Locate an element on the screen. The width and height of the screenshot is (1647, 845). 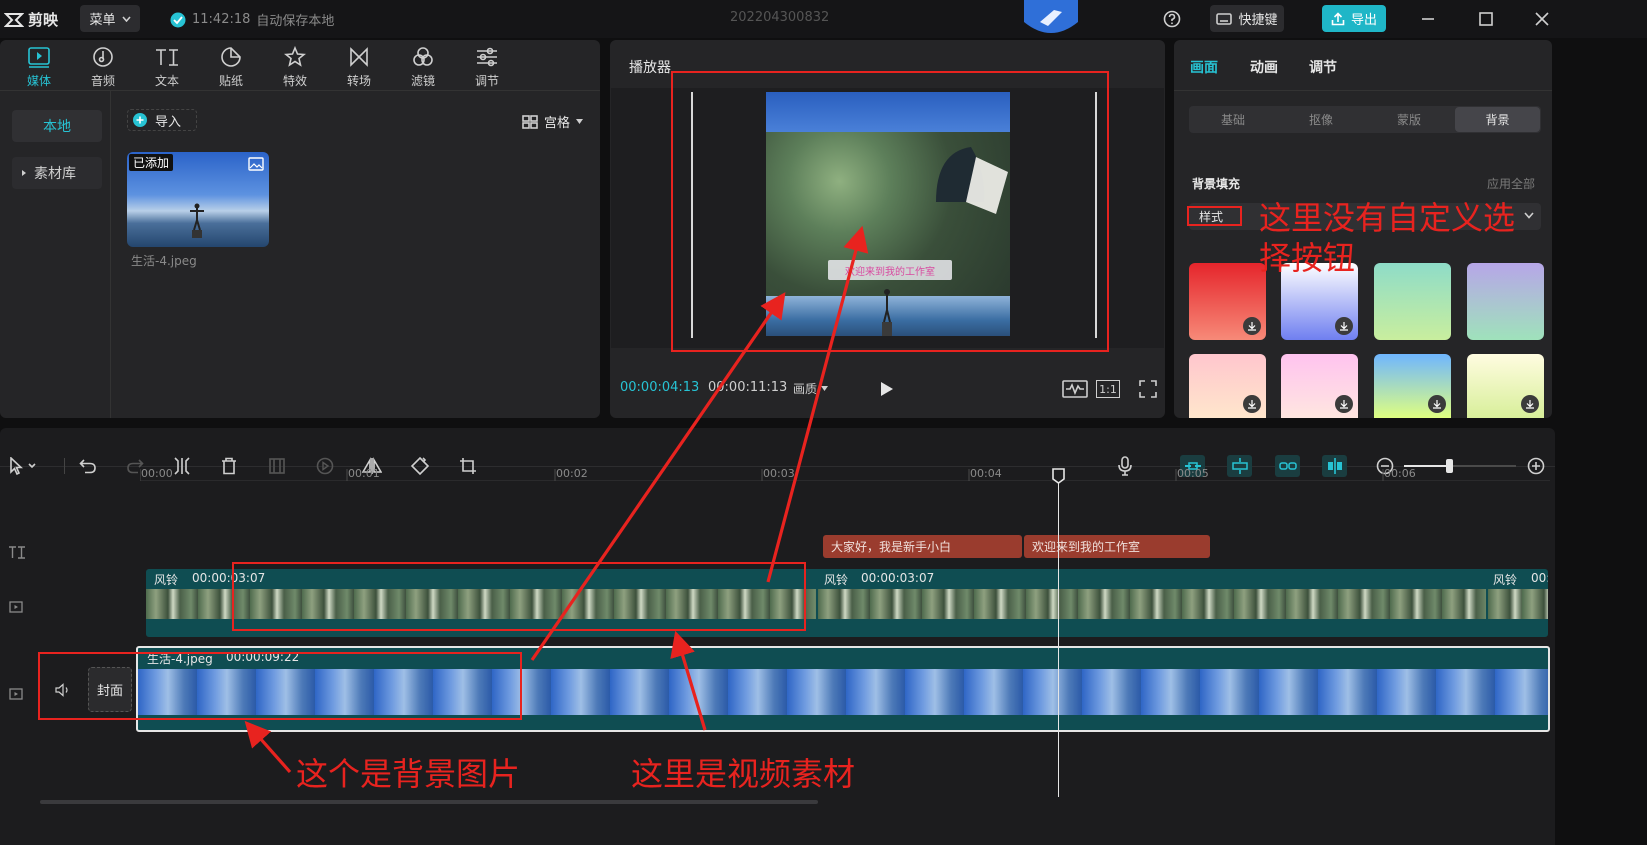
keyboard-icon is located at coordinates (1224, 18).